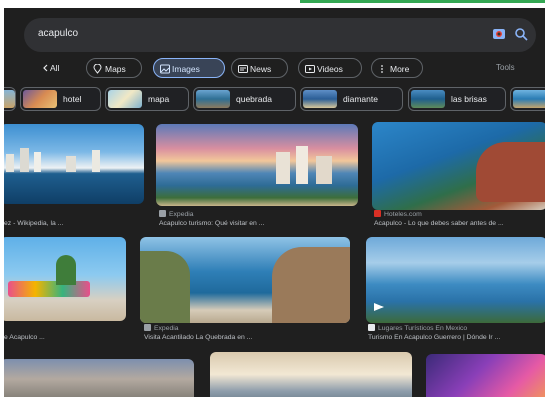  Describe the element at coordinates (382, 69) in the screenshot. I see `more-icon` at that location.